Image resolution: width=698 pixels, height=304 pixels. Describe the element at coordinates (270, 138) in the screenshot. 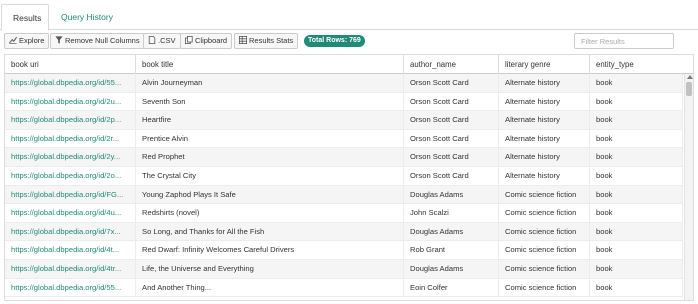

I see `table-cell: Prentice Alvin` at that location.